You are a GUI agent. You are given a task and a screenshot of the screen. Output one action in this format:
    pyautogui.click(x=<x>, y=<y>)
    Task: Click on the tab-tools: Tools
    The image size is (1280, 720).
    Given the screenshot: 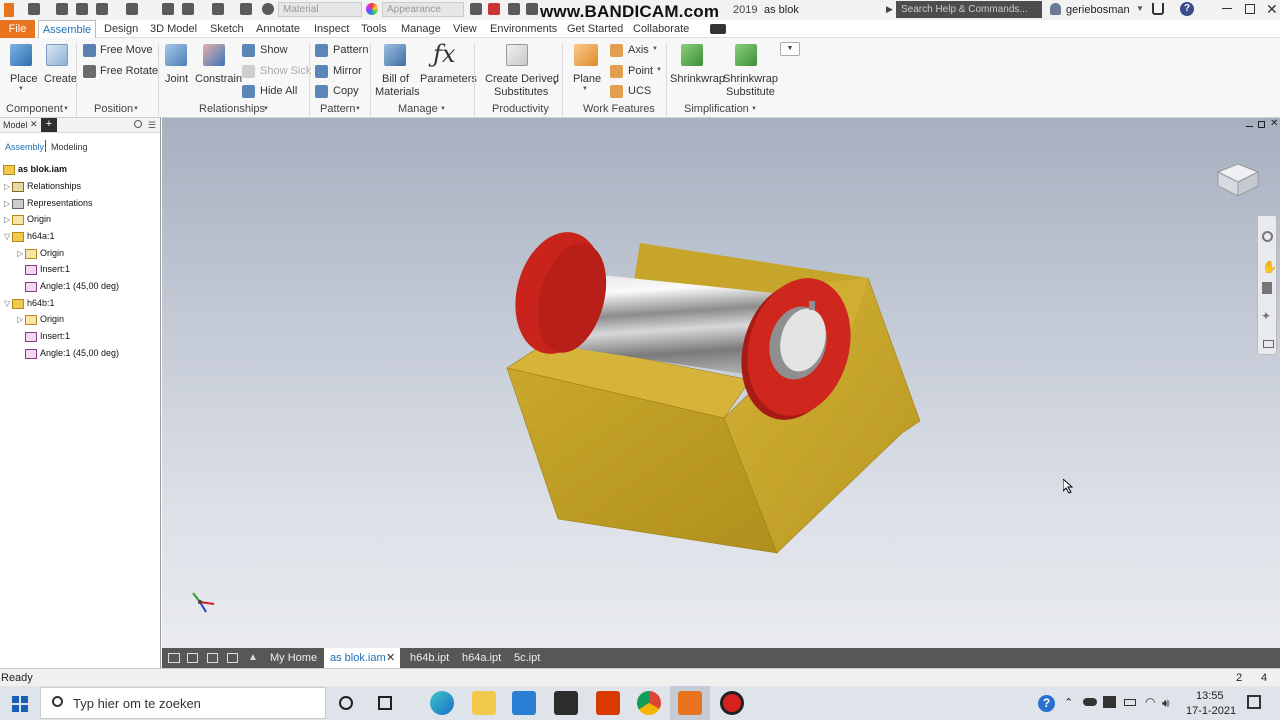 What is the action you would take?
    pyautogui.click(x=374, y=29)
    